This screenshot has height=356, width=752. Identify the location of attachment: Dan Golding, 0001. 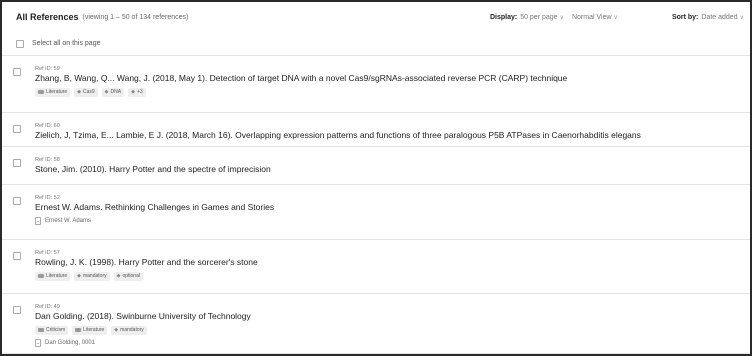
(392, 343).